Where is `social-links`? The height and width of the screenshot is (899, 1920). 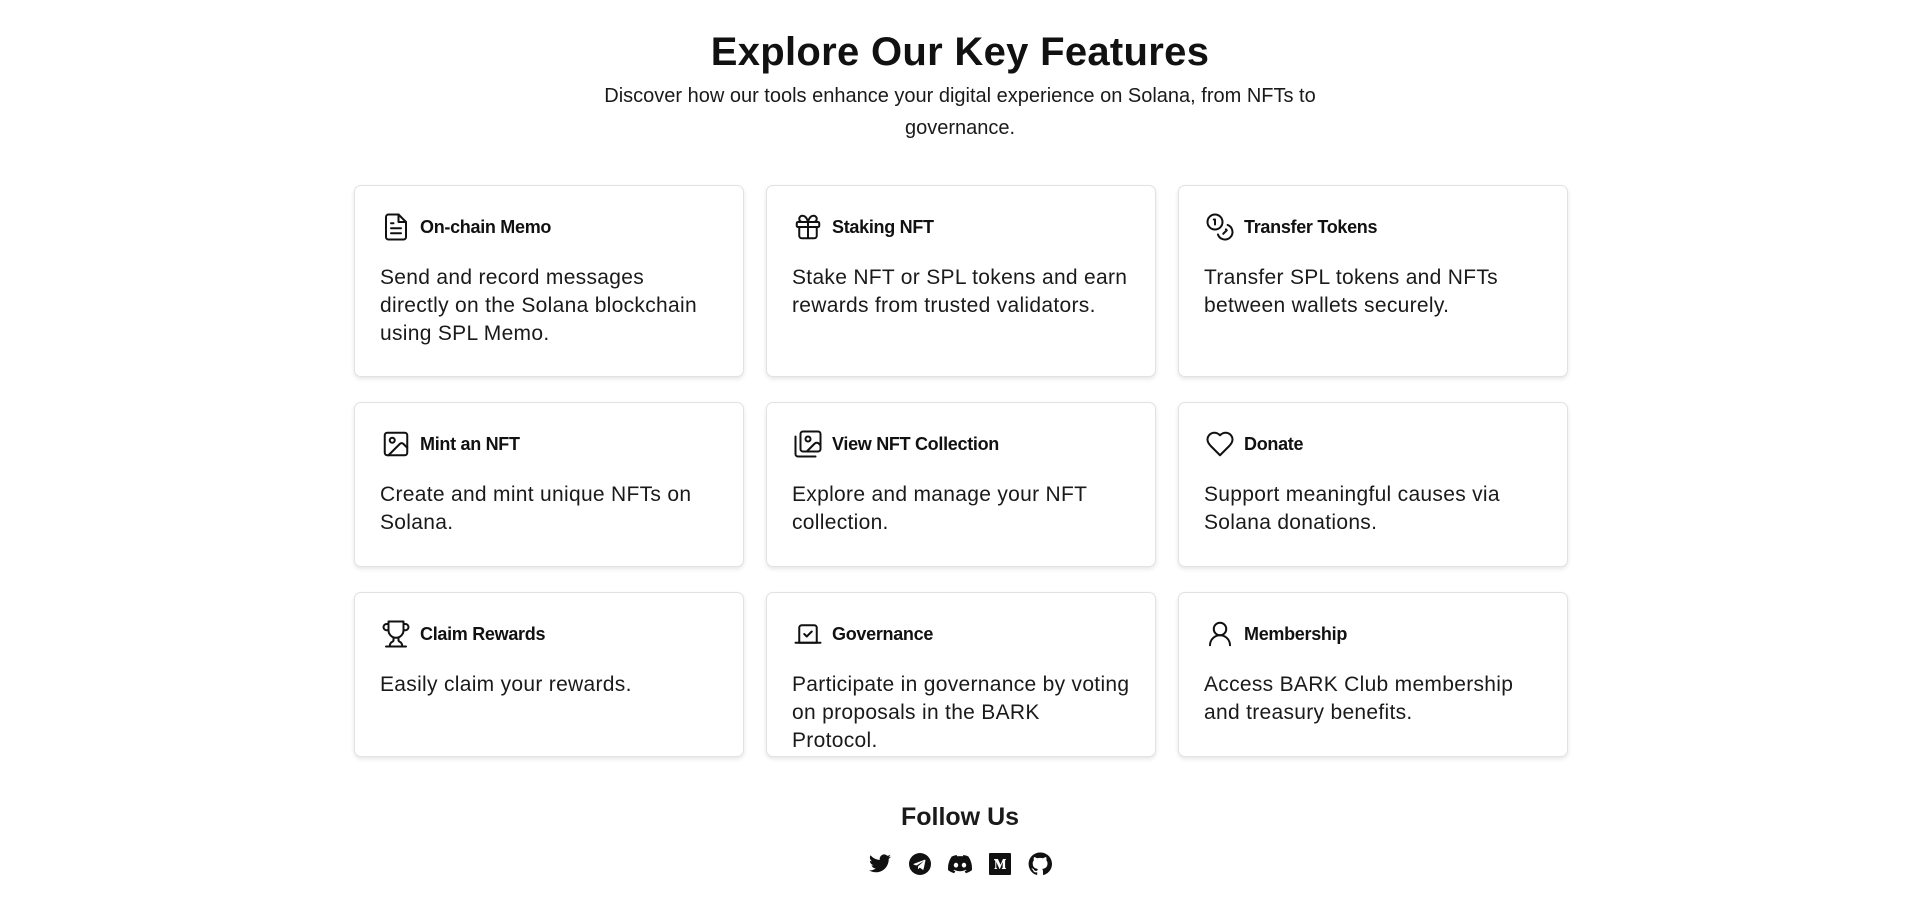
social-links is located at coordinates (960, 864).